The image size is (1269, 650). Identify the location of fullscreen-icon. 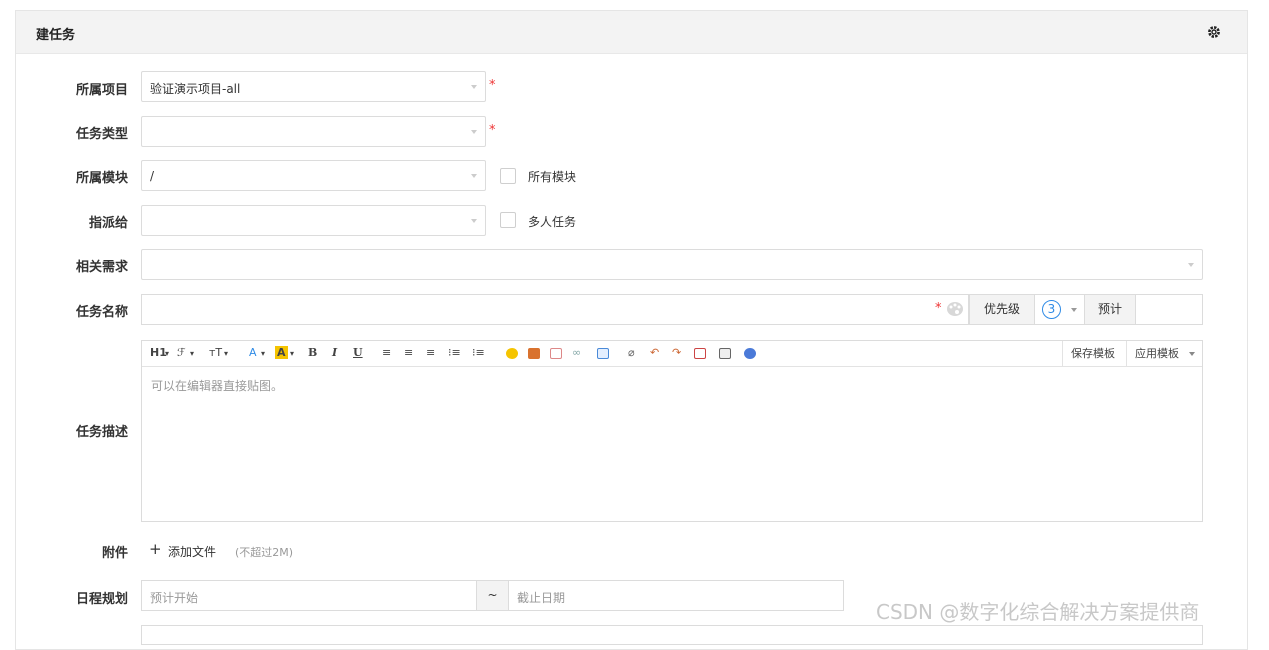
(700, 353).